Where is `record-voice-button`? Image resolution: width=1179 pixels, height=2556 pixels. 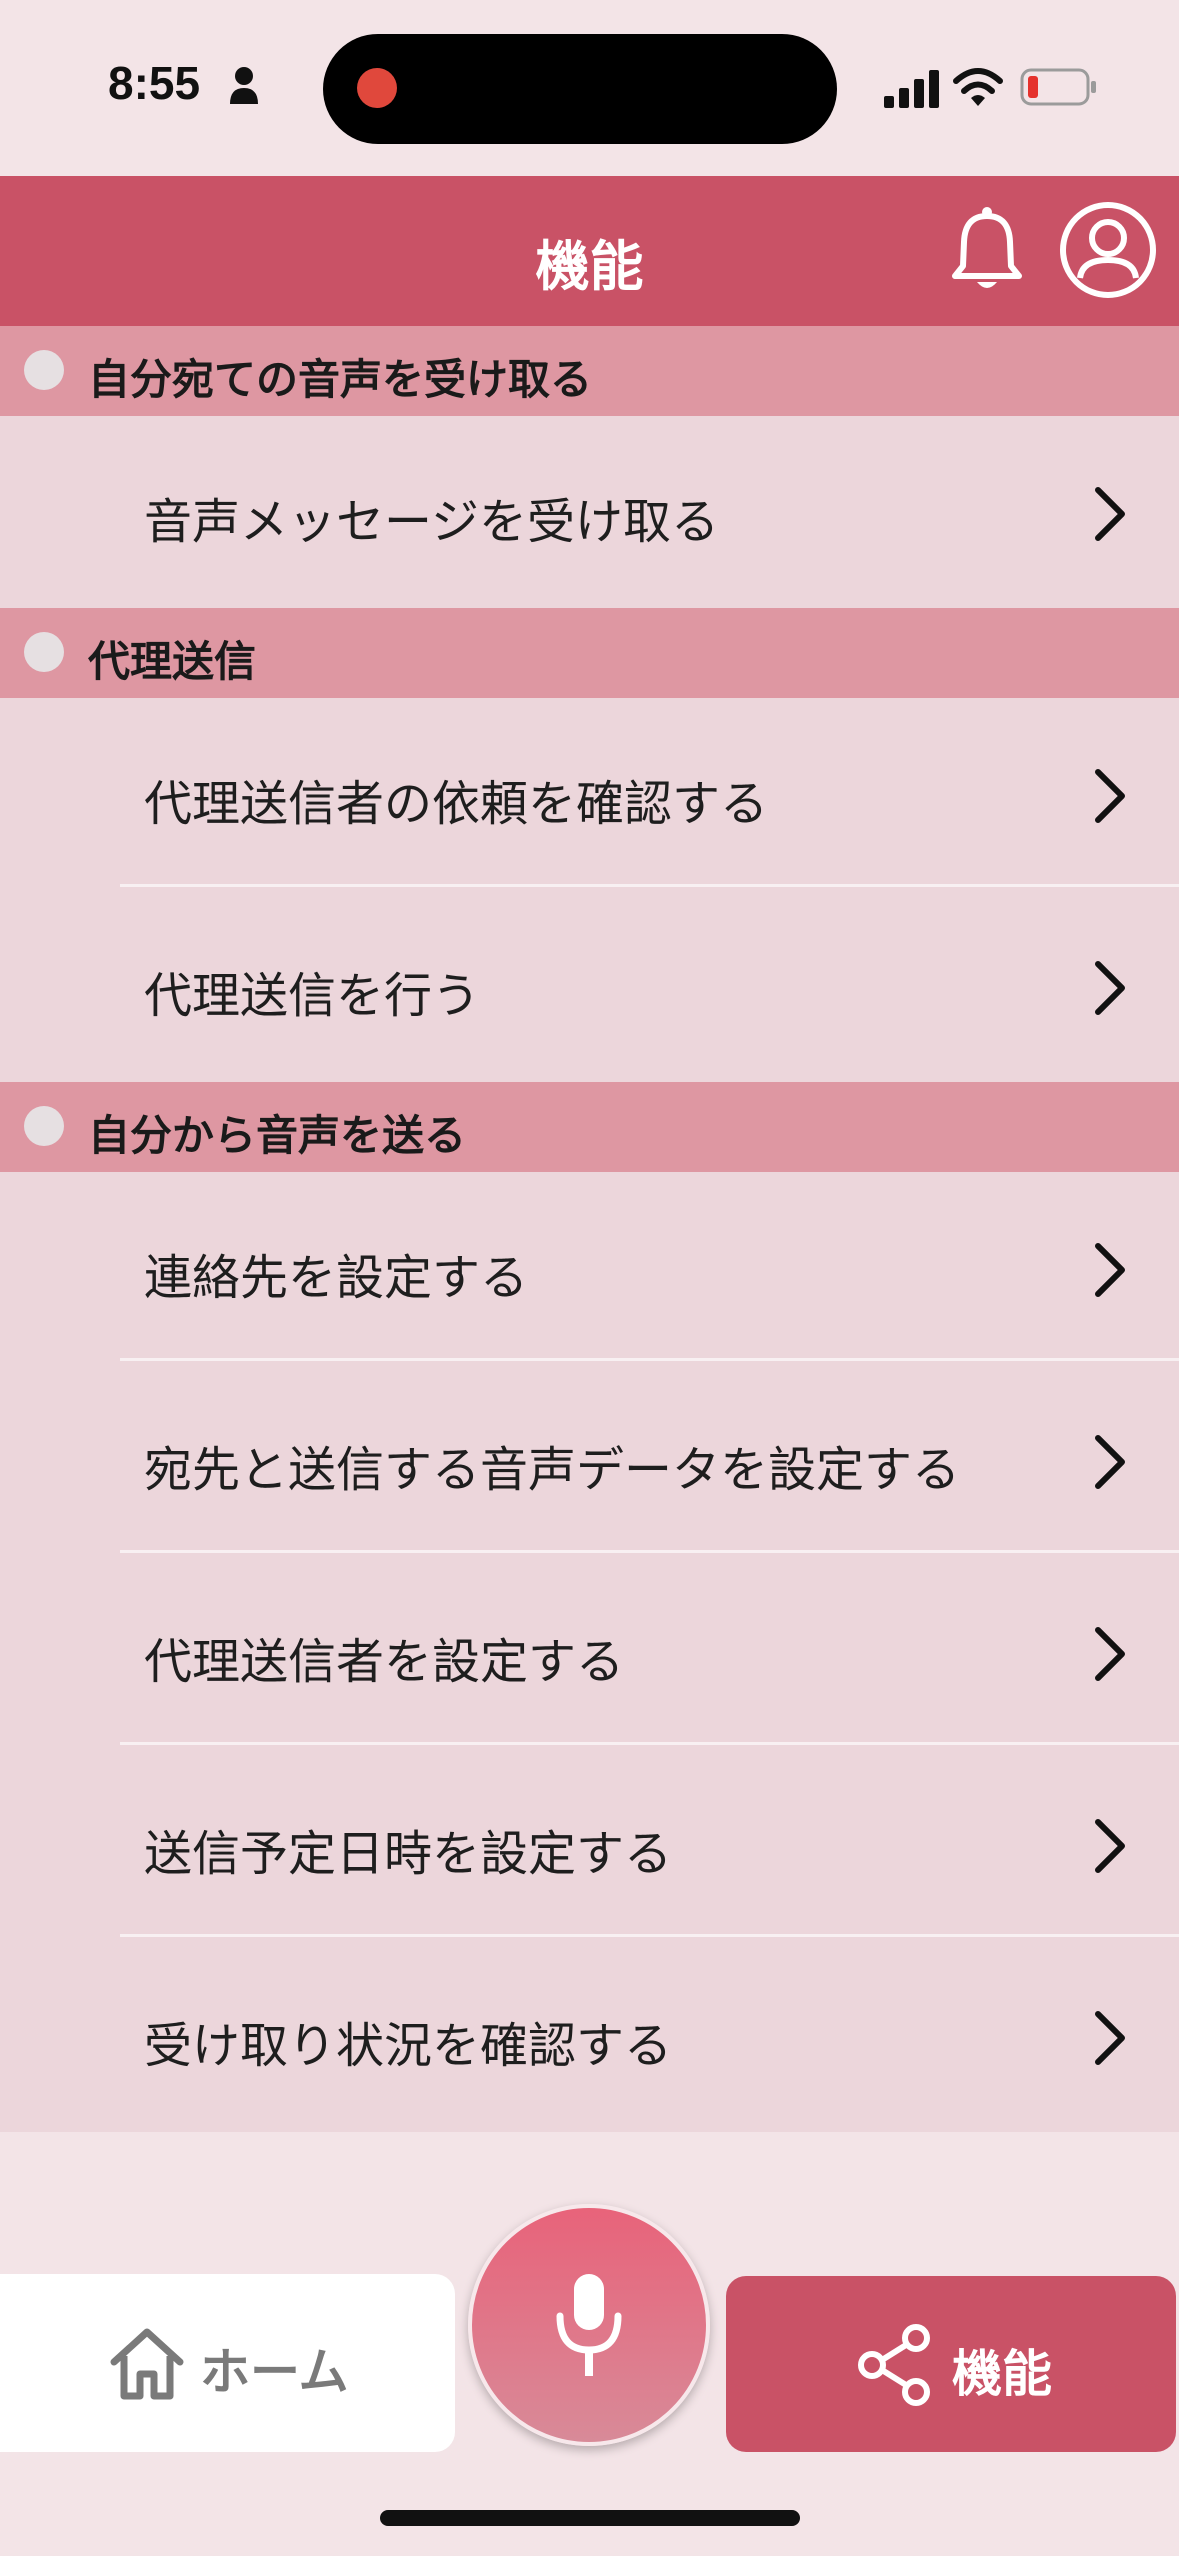 record-voice-button is located at coordinates (589, 2325).